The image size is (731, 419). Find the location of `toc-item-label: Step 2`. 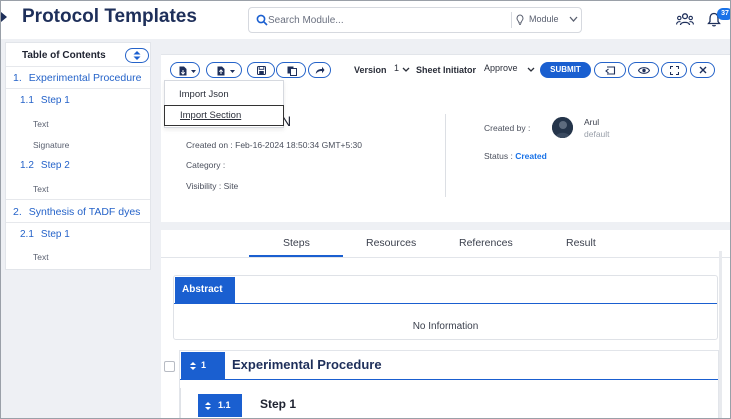

toc-item-label: Step 2 is located at coordinates (55, 165).